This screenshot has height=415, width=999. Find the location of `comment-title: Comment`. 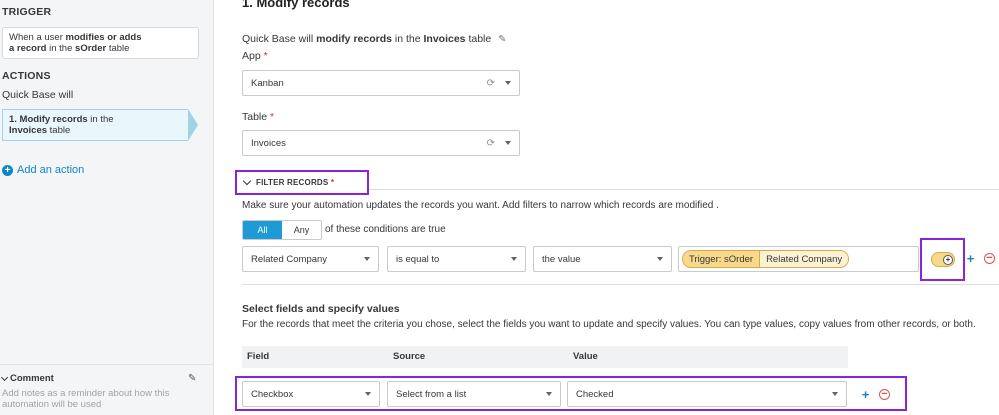

comment-title: Comment is located at coordinates (32, 378).